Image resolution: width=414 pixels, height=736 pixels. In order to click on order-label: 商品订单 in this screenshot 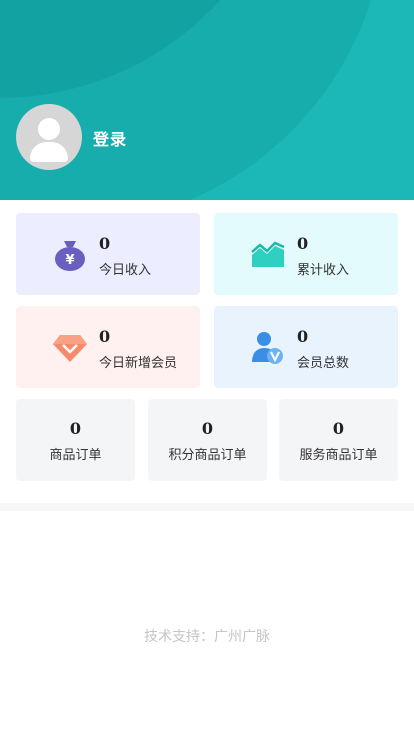, I will do `click(75, 455)`.